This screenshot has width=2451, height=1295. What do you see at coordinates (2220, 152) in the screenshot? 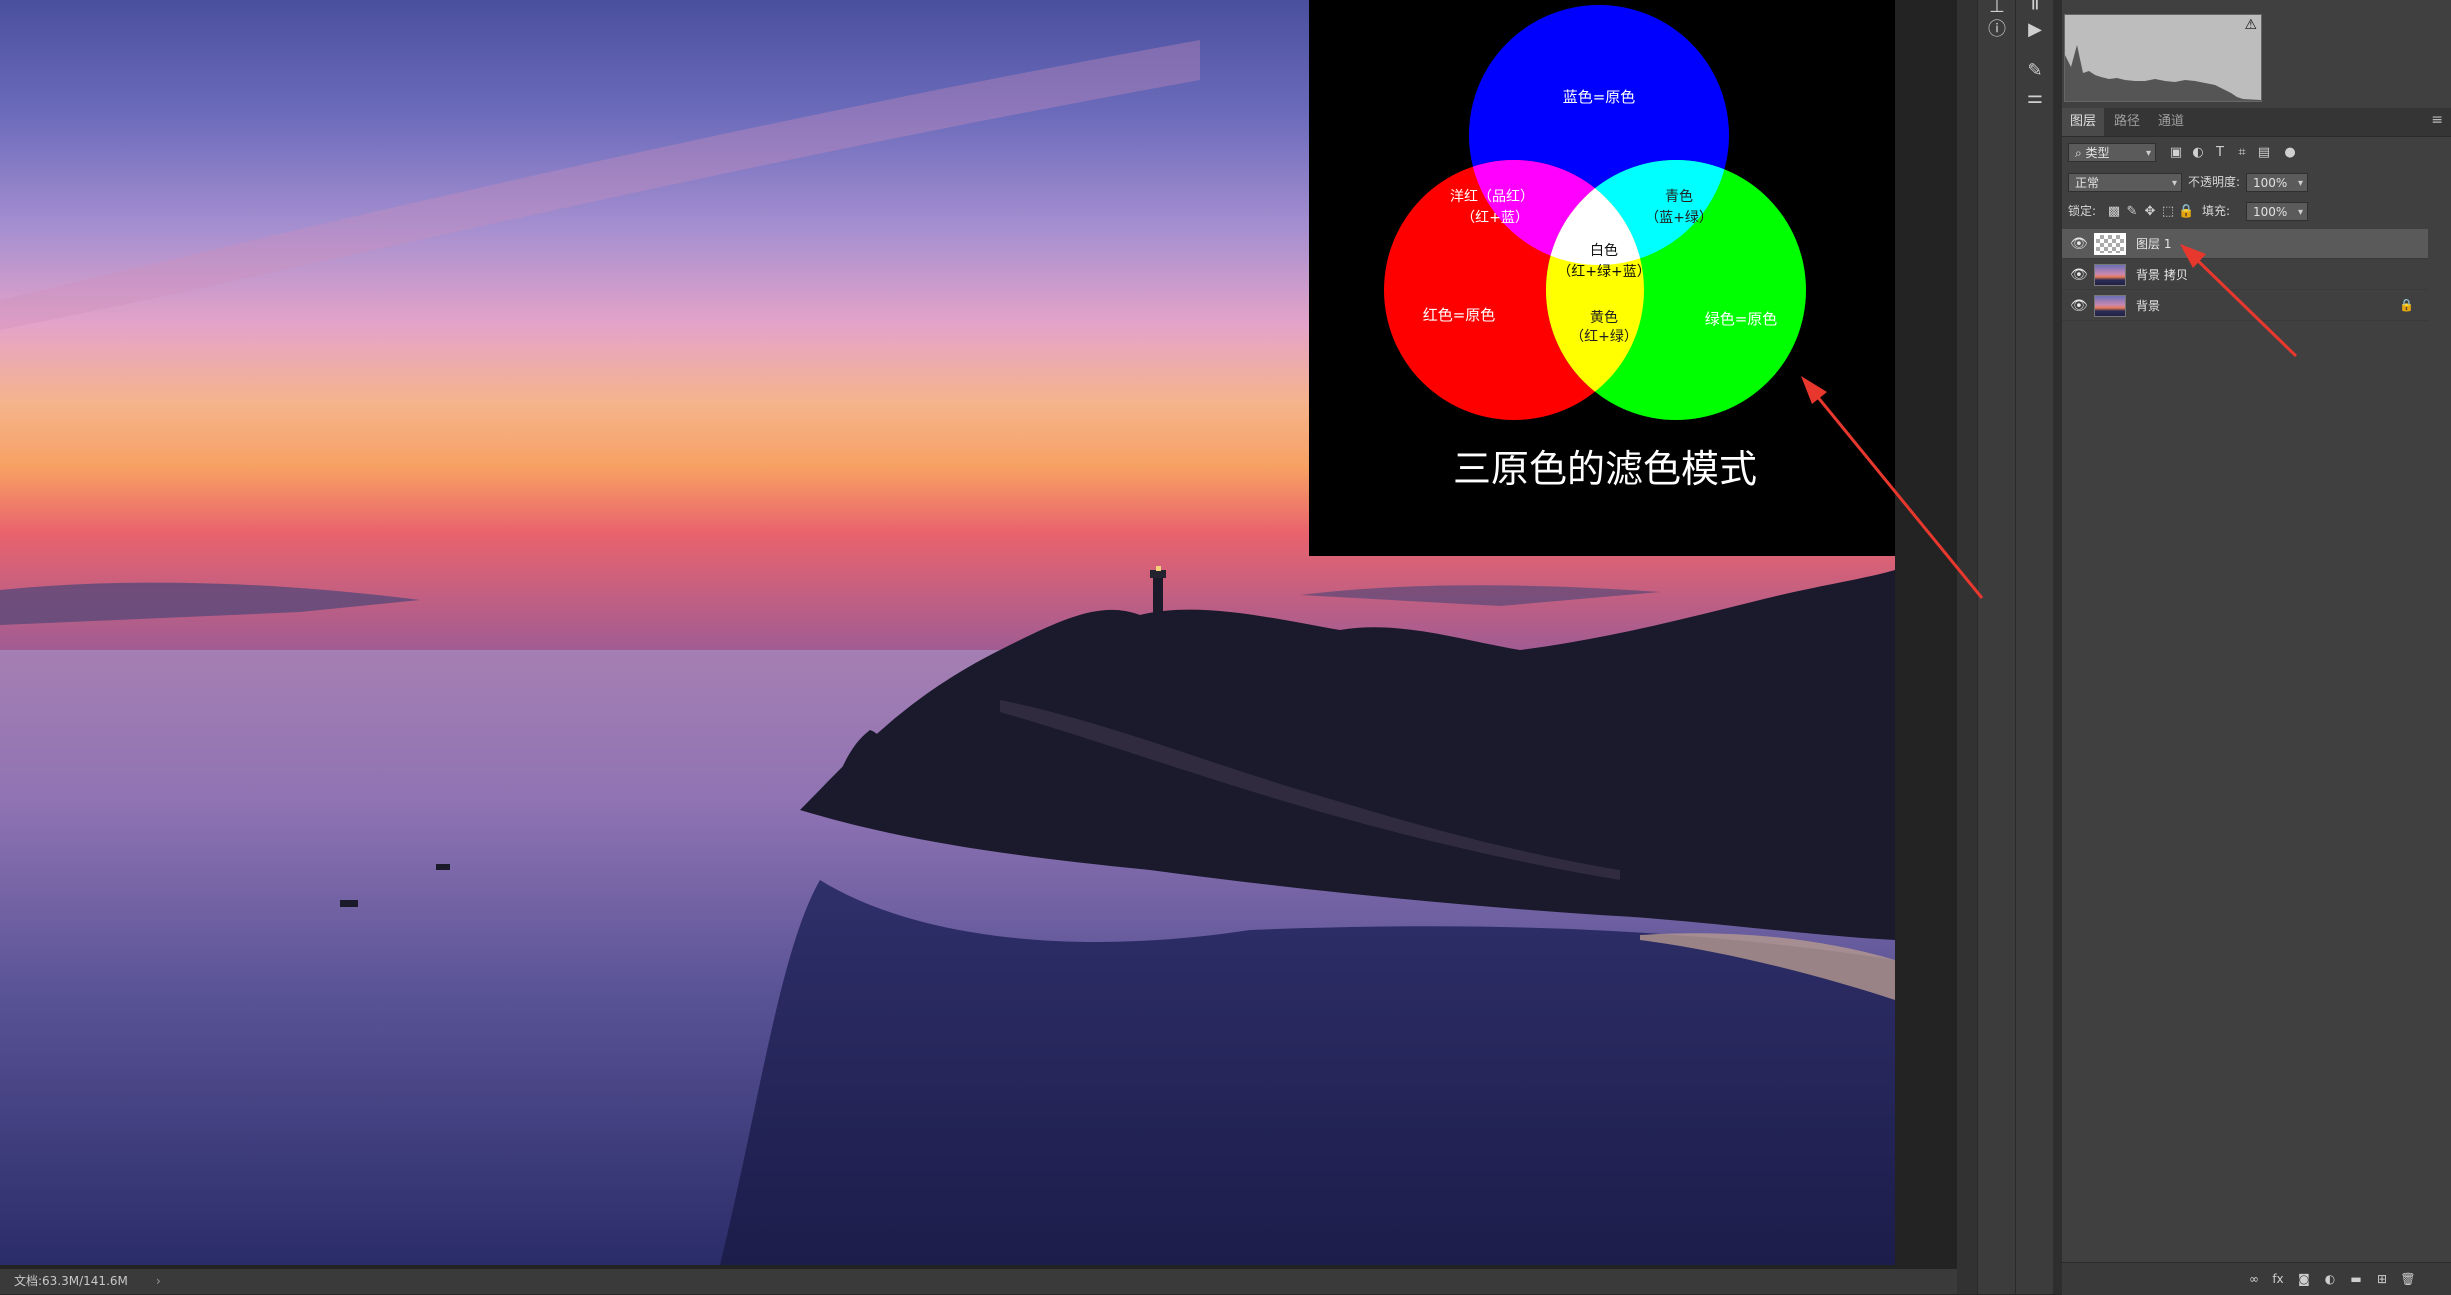
I see `filter-type-icon: T` at bounding box center [2220, 152].